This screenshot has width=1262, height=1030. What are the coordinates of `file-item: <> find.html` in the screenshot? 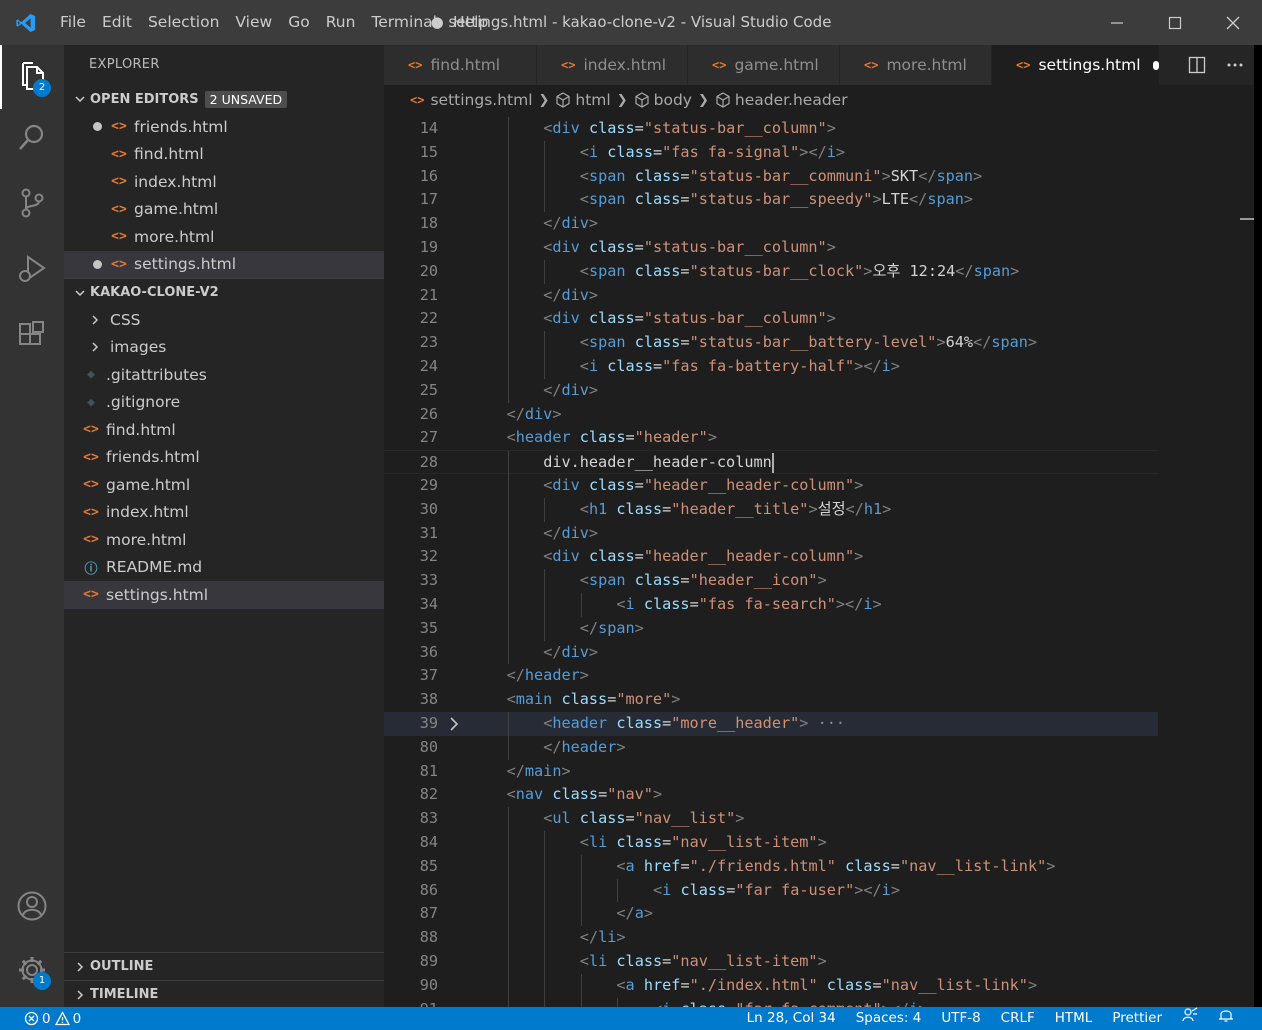 It's located at (224, 430).